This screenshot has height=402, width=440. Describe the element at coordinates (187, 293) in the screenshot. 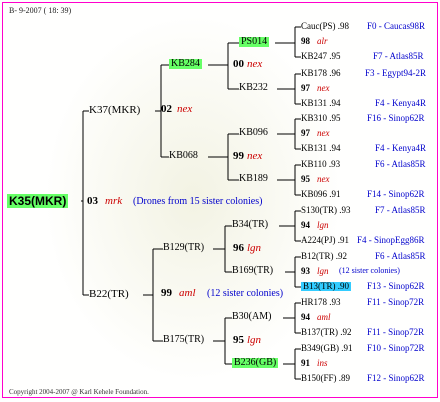

I see `dam-type: aml` at that location.